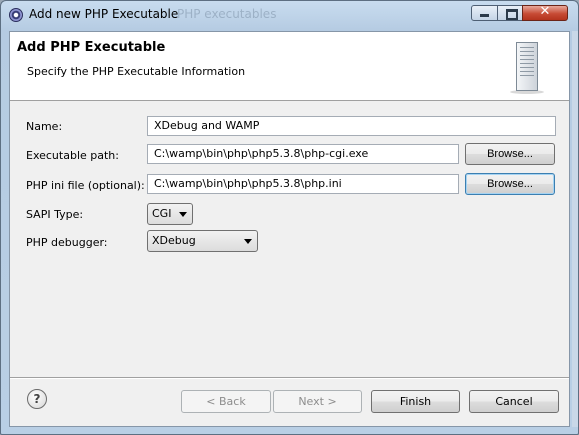  Describe the element at coordinates (575, 229) in the screenshot. I see `window-edge` at that location.